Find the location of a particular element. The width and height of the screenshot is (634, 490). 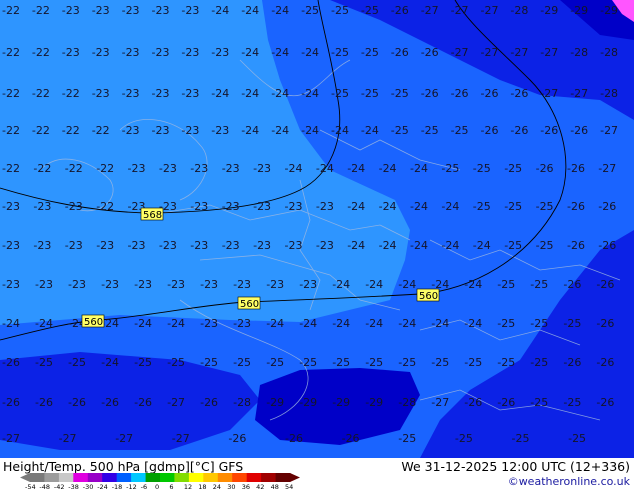

credit-link: ©weatheronline.co.uk is located at coordinates (569, 481).